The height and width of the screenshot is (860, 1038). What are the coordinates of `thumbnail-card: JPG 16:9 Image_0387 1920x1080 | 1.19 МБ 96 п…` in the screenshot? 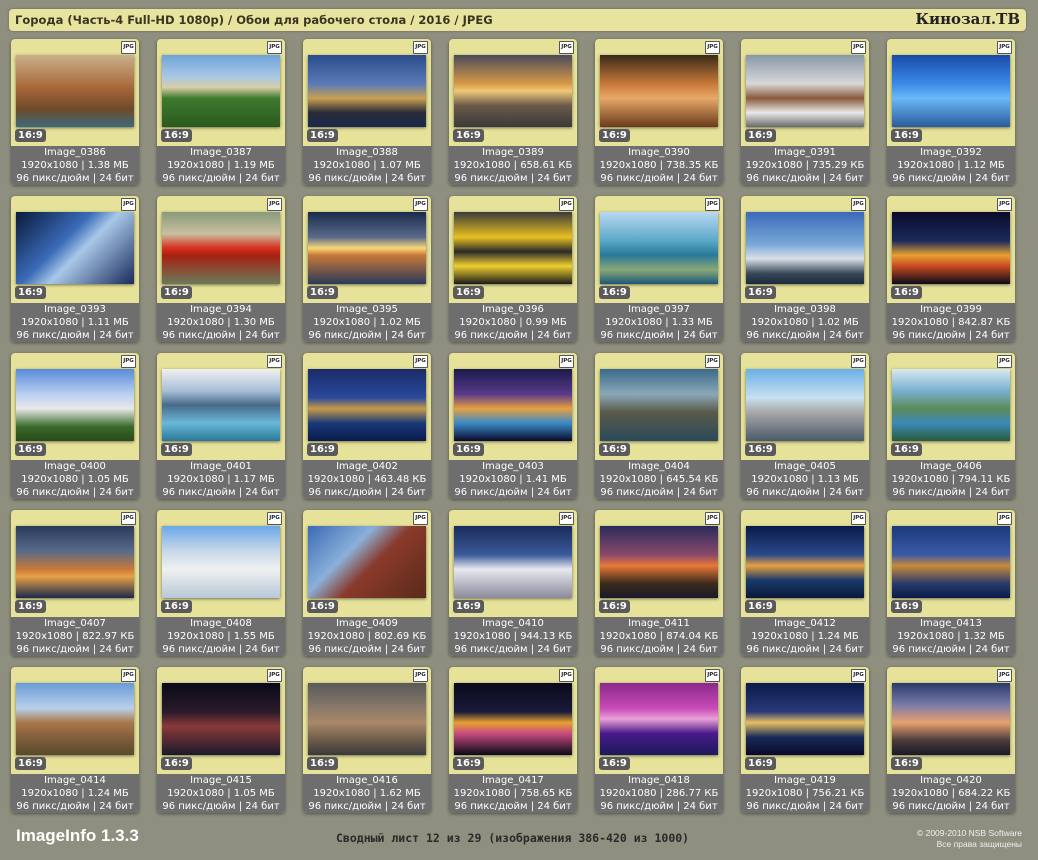 It's located at (221, 112).